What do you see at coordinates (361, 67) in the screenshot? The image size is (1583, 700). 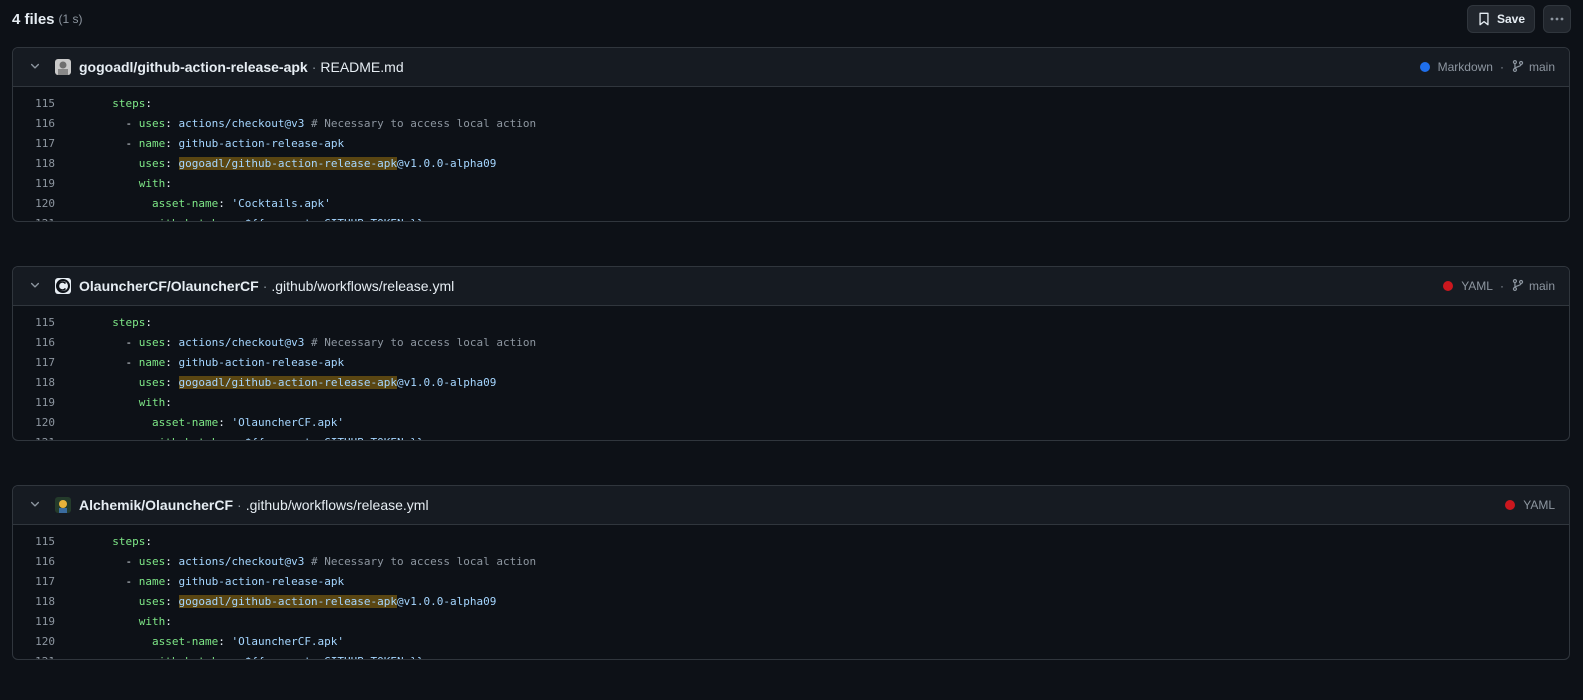 I see `file-path-link: README.md` at bounding box center [361, 67].